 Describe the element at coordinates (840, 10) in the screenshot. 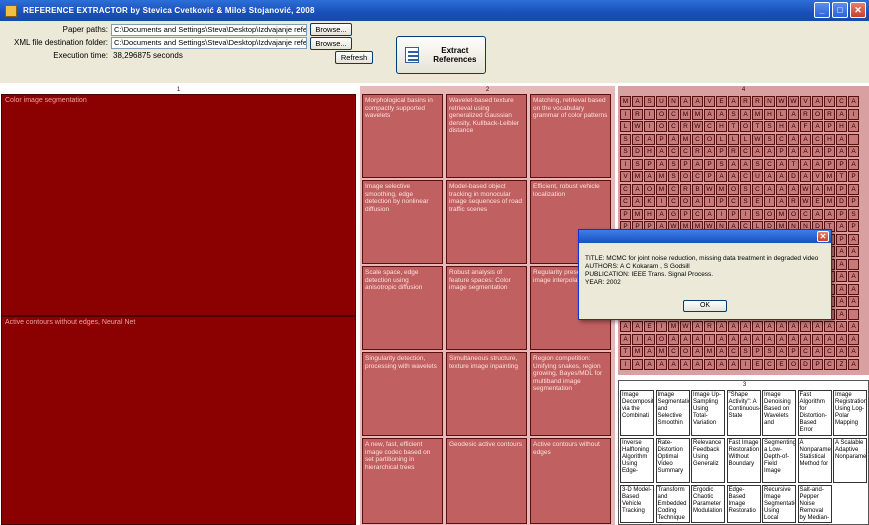

I see `maximize-button: □` at that location.